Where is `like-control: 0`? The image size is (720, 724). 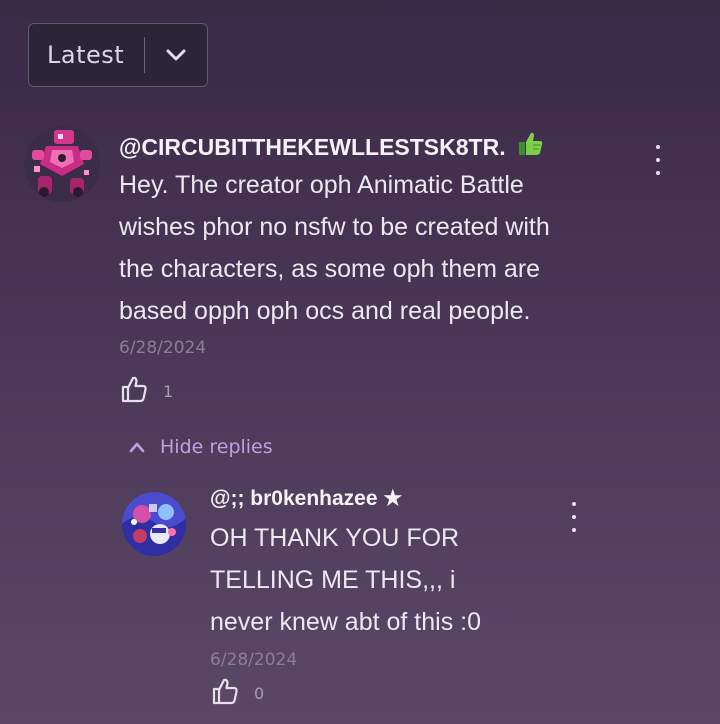 like-control: 0 is located at coordinates (237, 693).